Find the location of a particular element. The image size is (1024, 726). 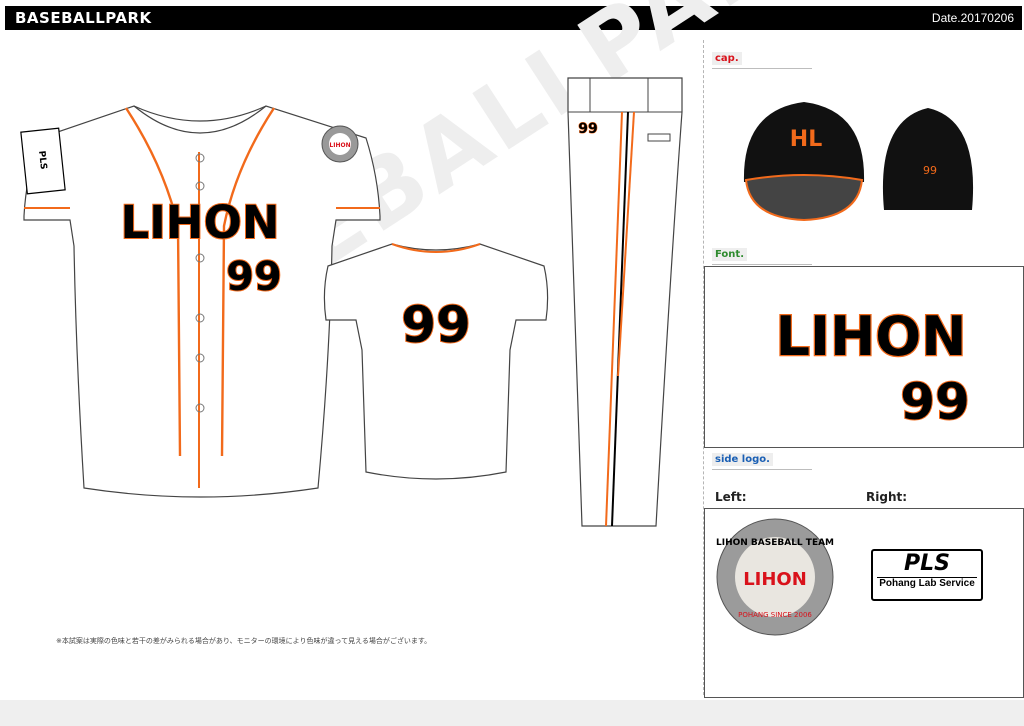

cap-title-rule is located at coordinates (762, 68).